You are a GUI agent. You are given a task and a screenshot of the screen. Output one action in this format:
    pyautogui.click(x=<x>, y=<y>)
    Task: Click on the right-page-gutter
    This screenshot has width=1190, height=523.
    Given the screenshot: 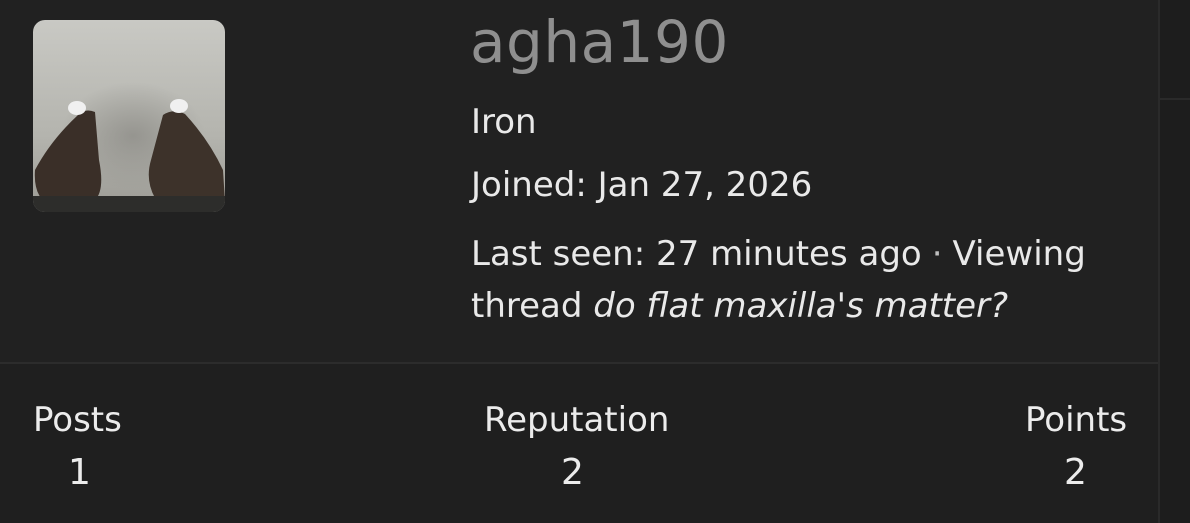 What is the action you would take?
    pyautogui.click(x=1174, y=261)
    